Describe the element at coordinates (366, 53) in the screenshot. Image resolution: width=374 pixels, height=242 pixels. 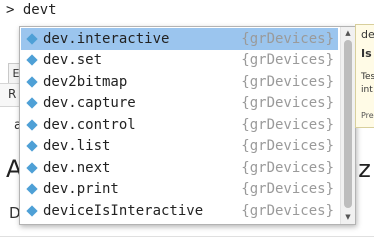
I see `help-title: Is` at that location.